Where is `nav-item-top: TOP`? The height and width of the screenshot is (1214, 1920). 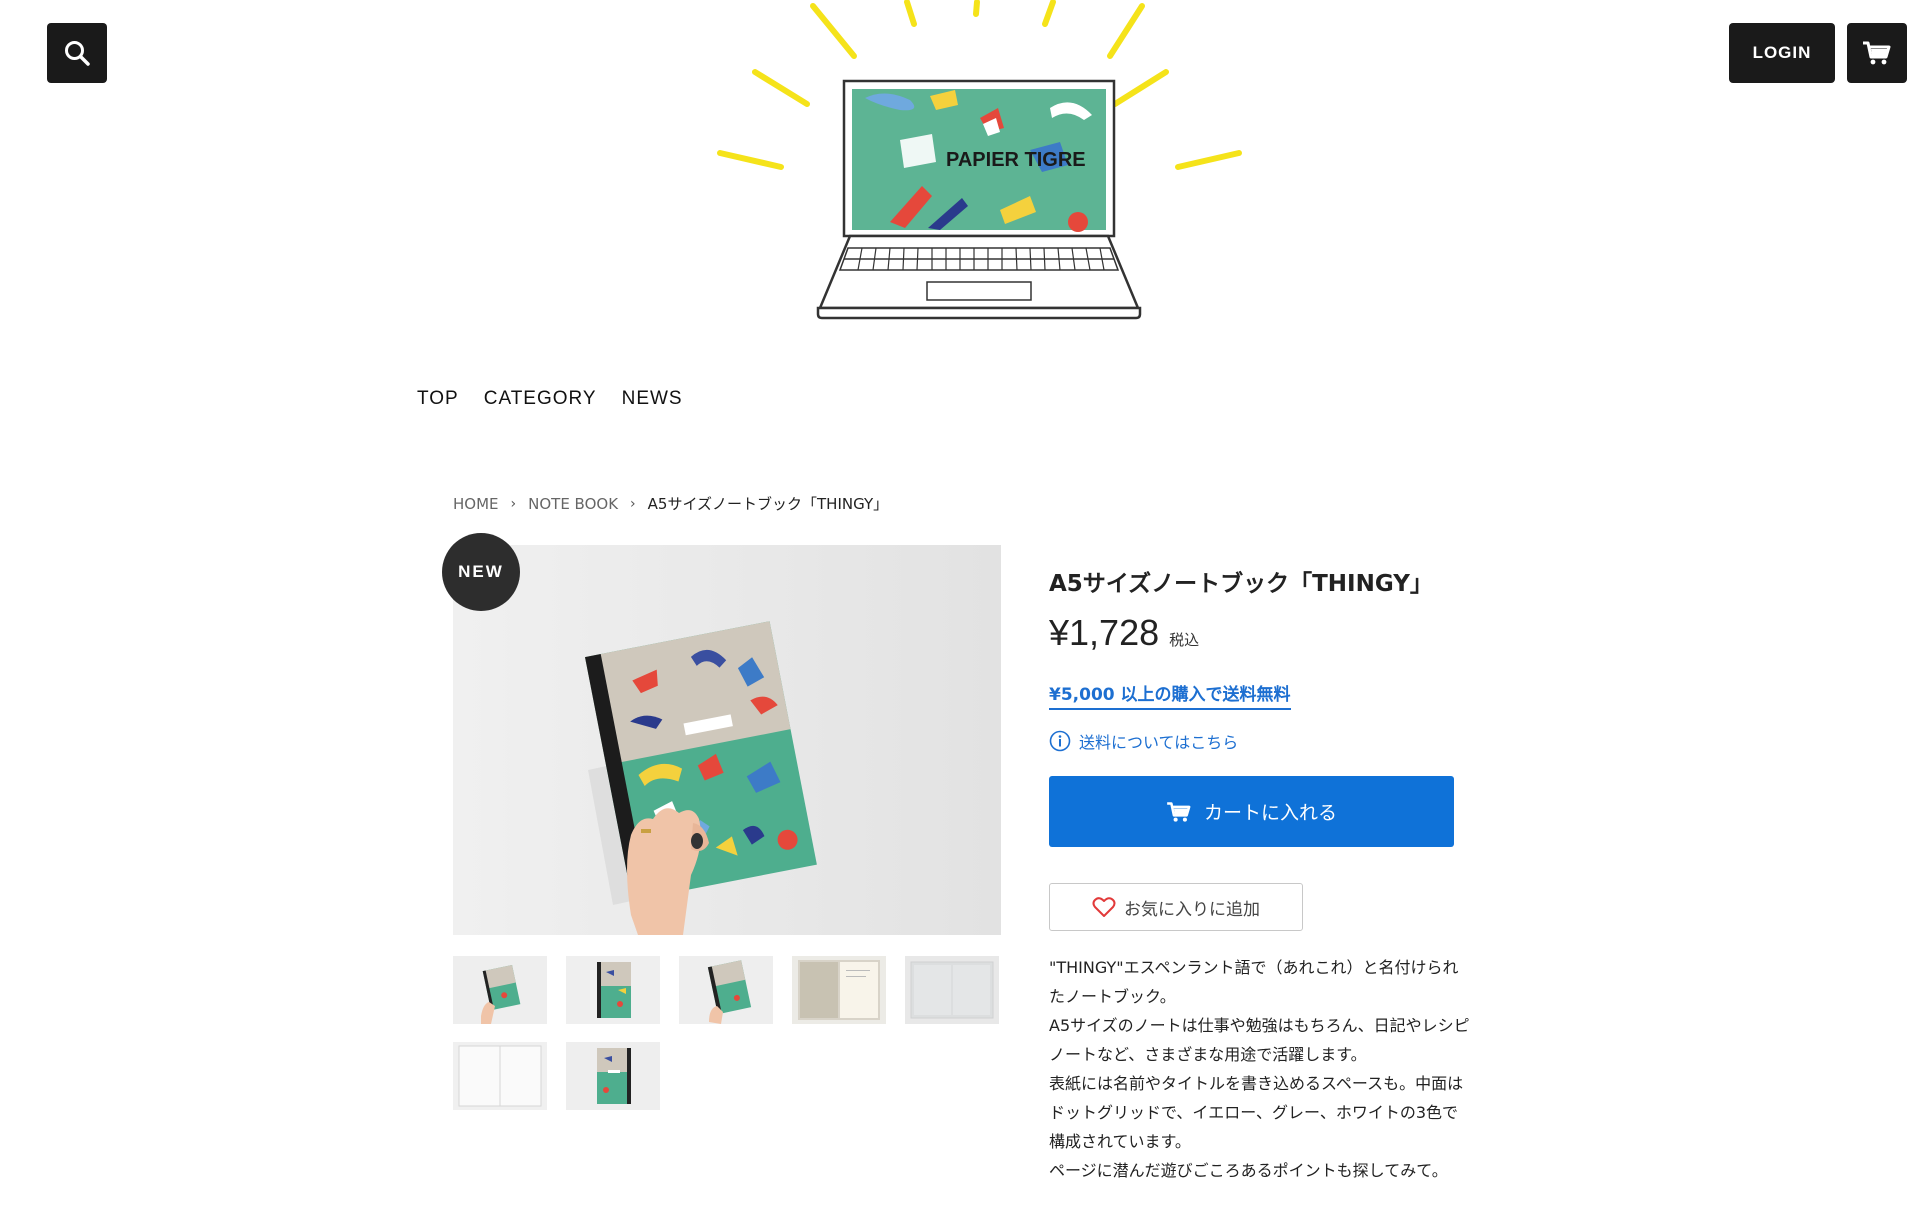
nav-item-top: TOP is located at coordinates (438, 399).